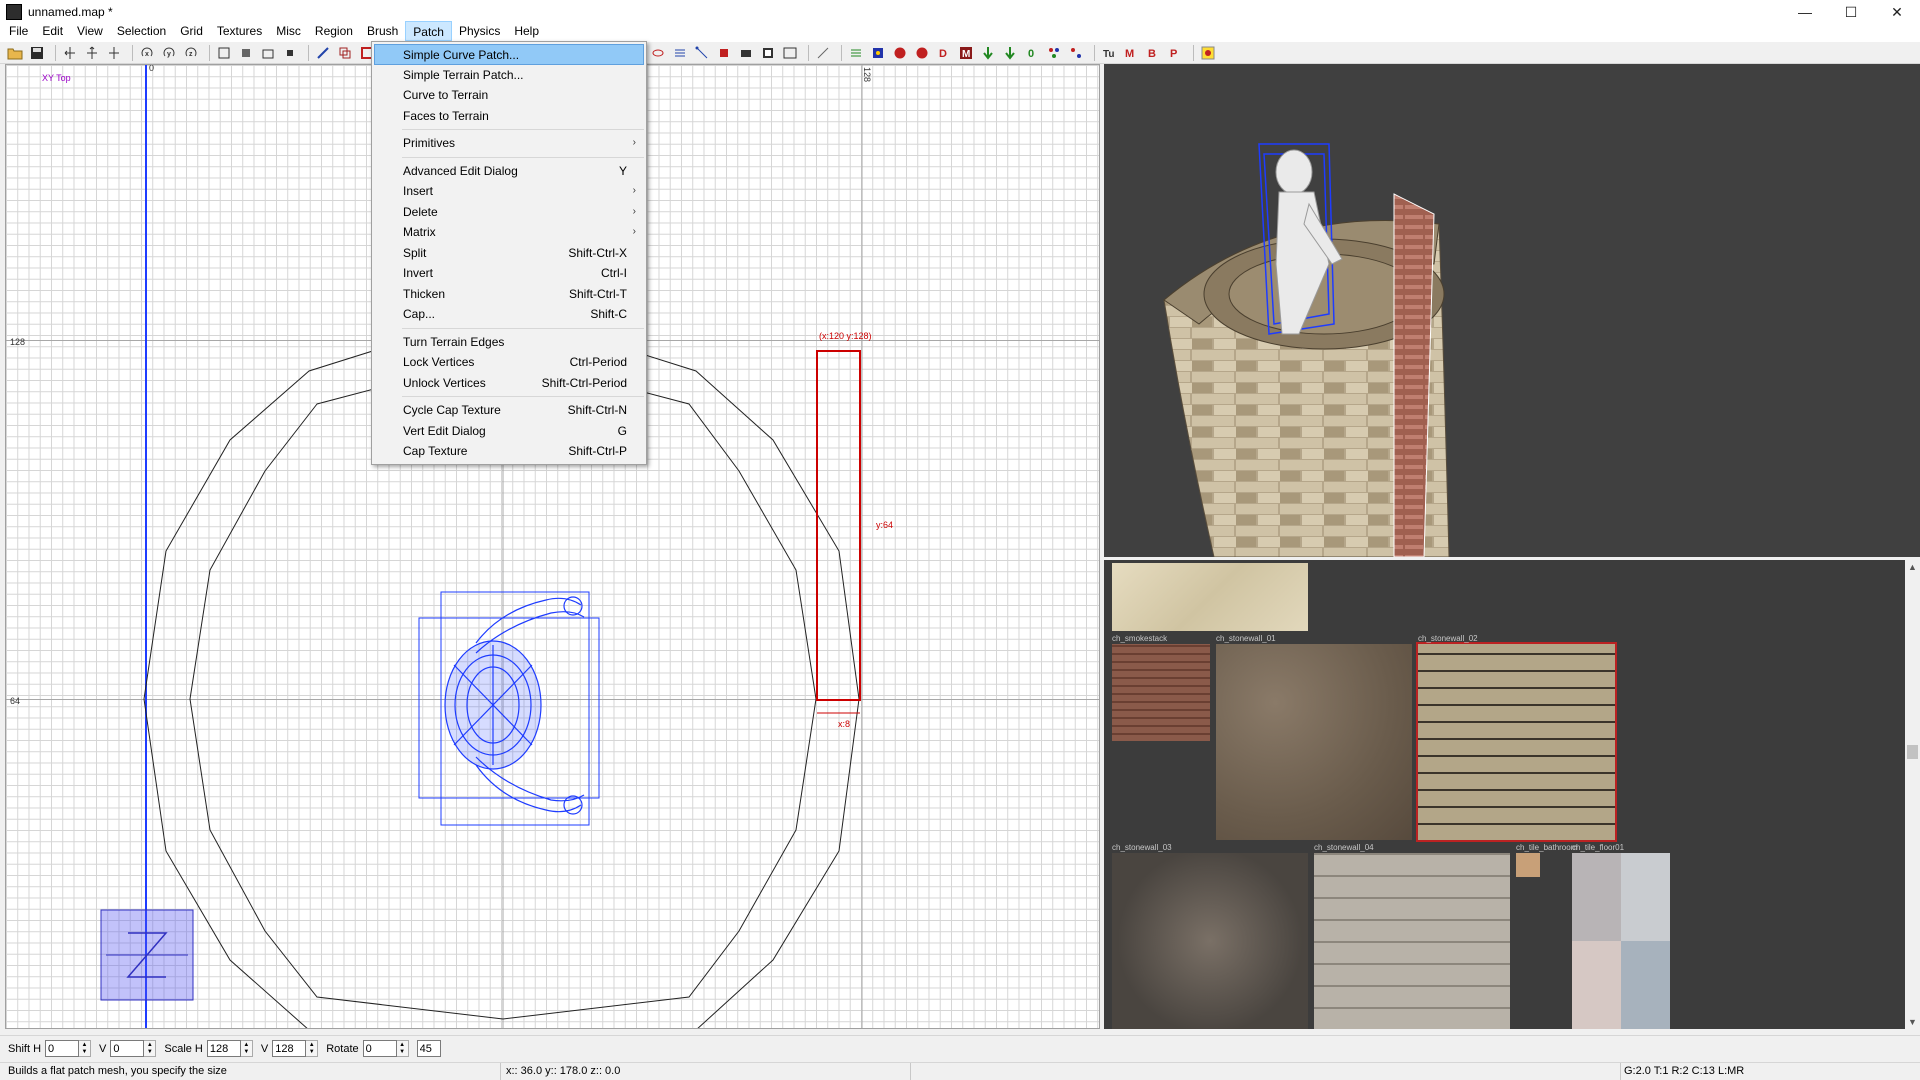 The image size is (1920, 1080). What do you see at coordinates (988, 53) in the screenshot?
I see `green-arrow-down-icon` at bounding box center [988, 53].